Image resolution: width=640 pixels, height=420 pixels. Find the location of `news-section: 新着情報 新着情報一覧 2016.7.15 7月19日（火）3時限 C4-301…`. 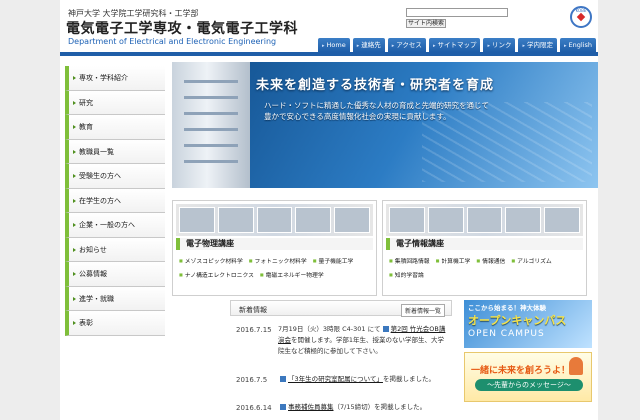

news-section: 新着情報 新着情報一覧 2016.7.15 7月19日（火）3時限 C4-301… is located at coordinates (341, 360).